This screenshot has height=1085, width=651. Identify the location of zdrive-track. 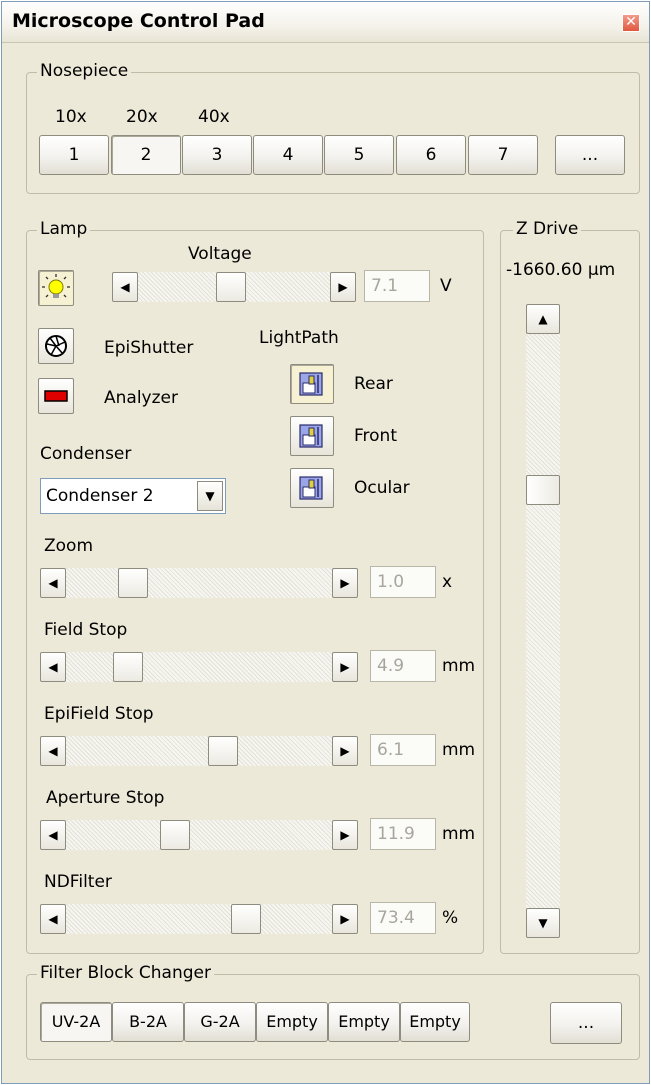
(543, 621).